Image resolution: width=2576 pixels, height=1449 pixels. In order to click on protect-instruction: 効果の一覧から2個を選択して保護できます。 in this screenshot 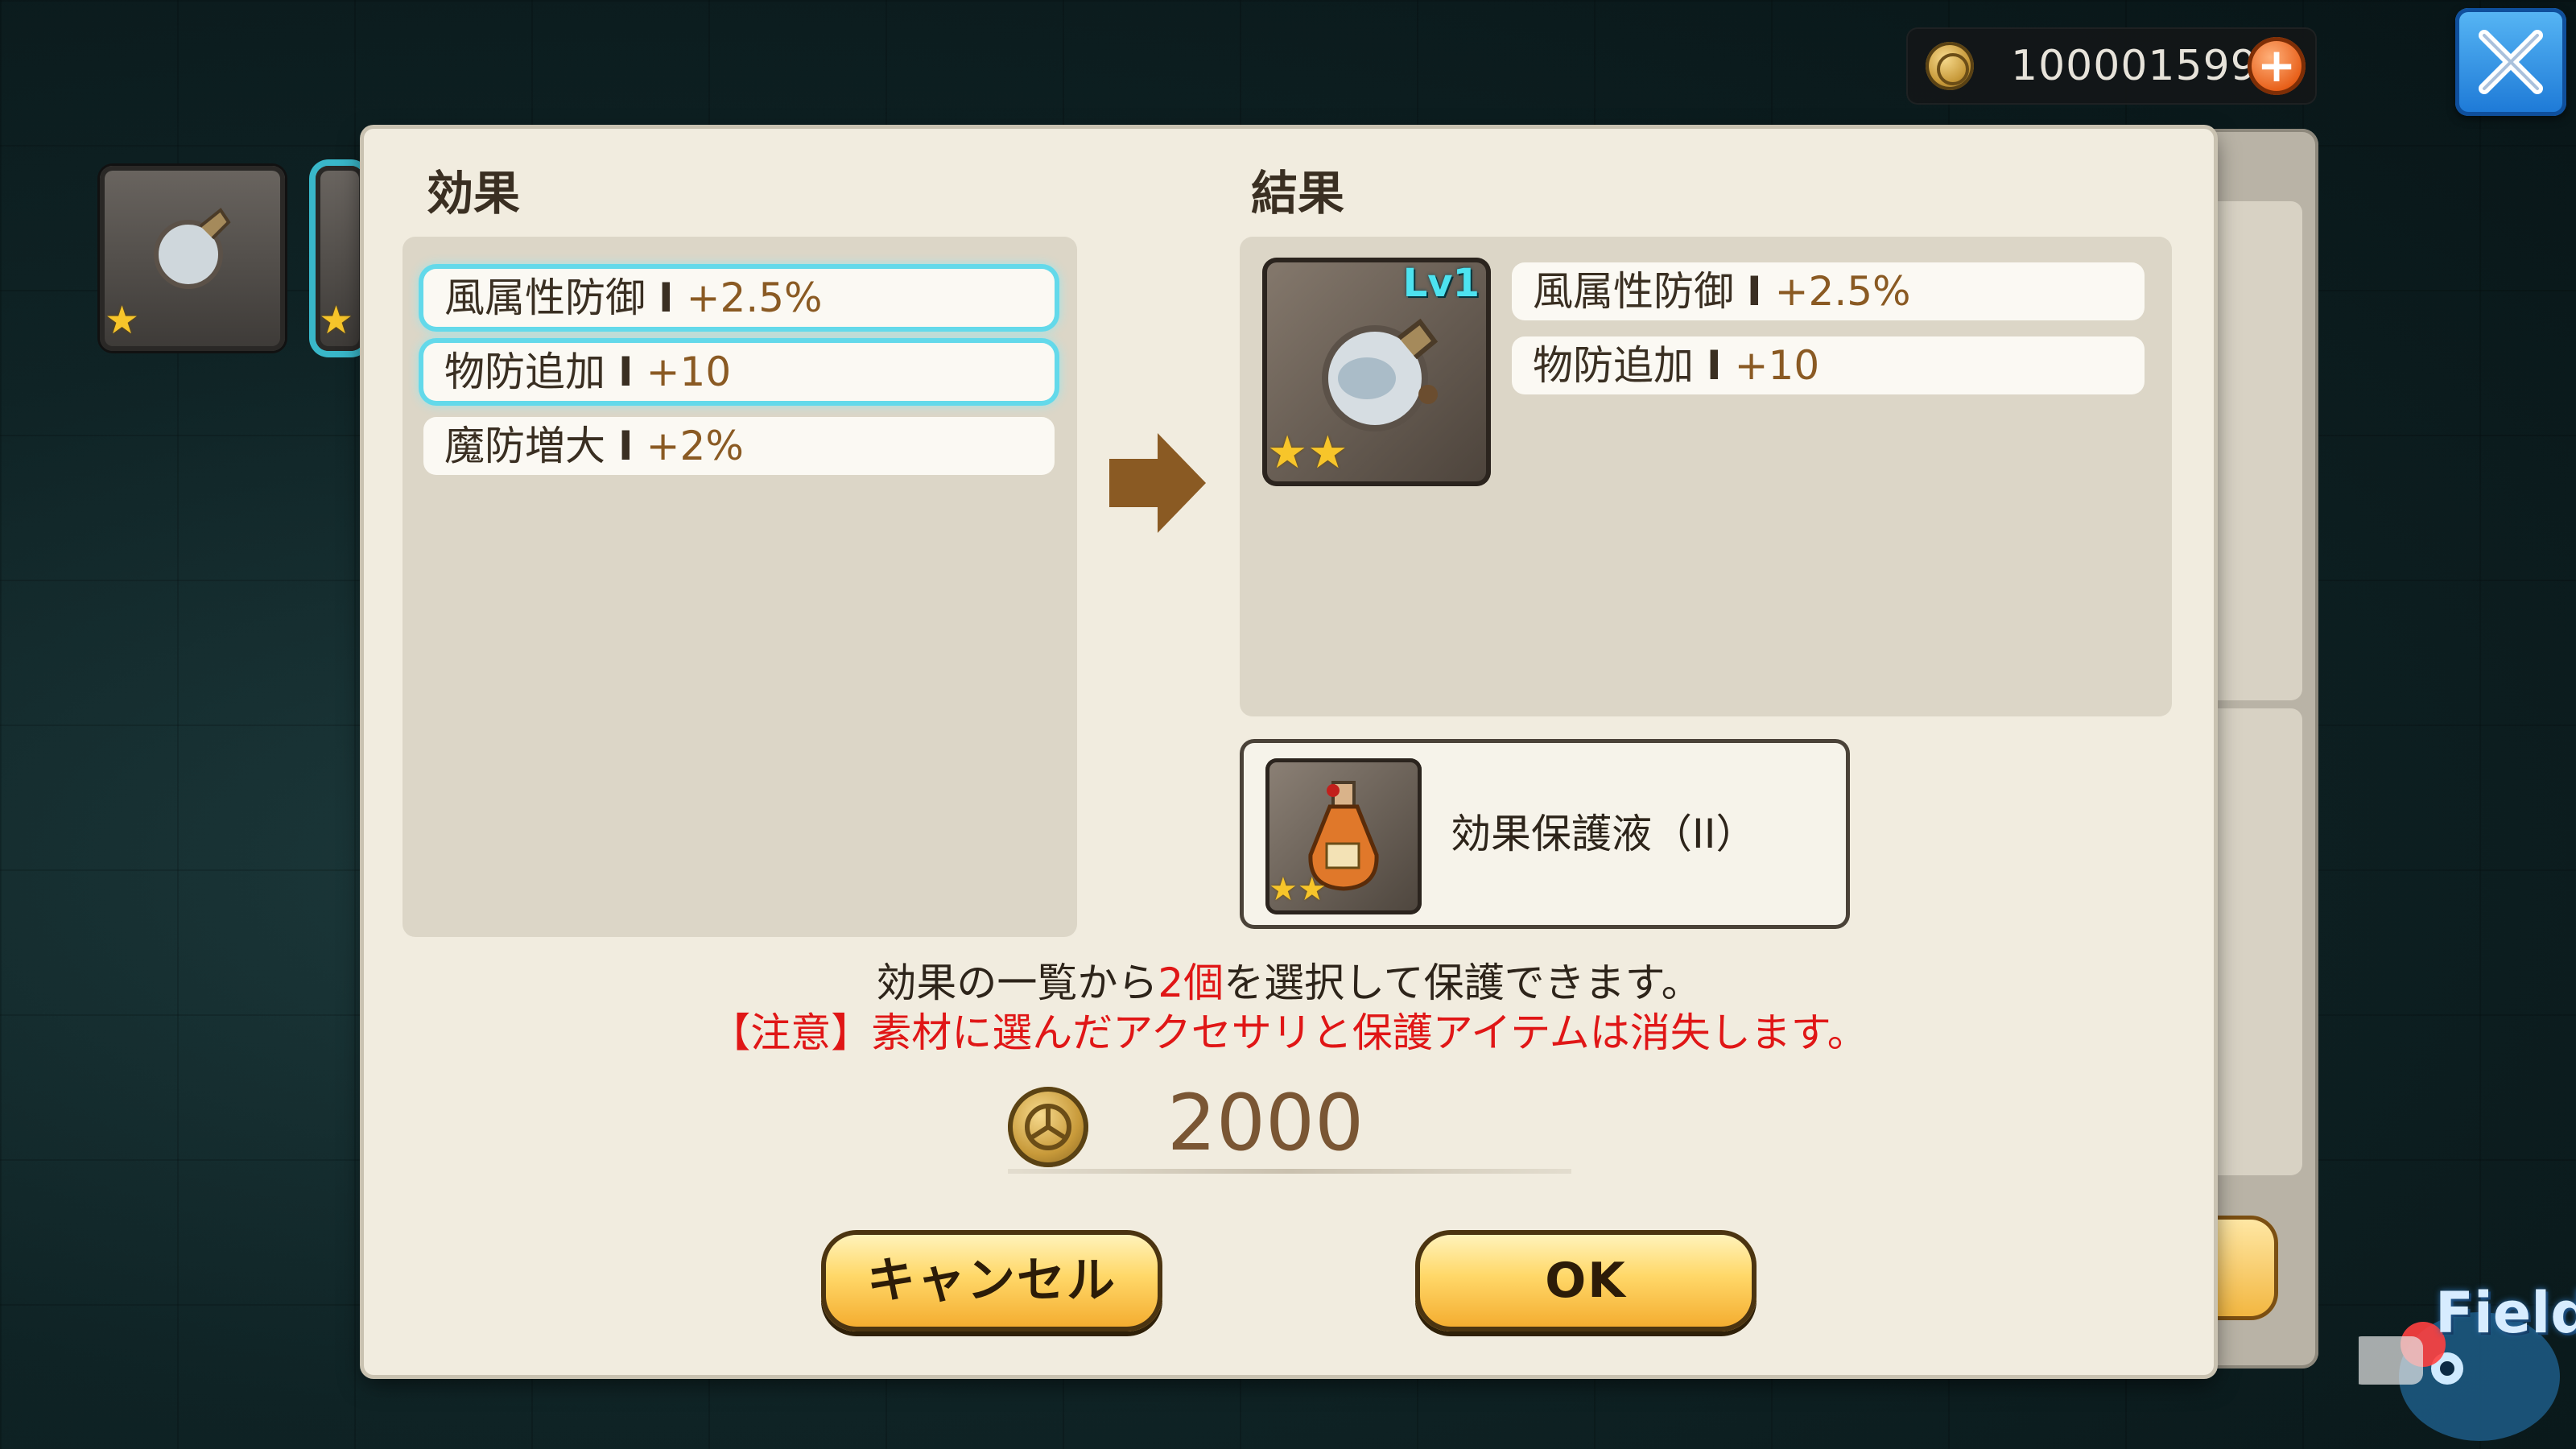, I will do `click(1289, 983)`.